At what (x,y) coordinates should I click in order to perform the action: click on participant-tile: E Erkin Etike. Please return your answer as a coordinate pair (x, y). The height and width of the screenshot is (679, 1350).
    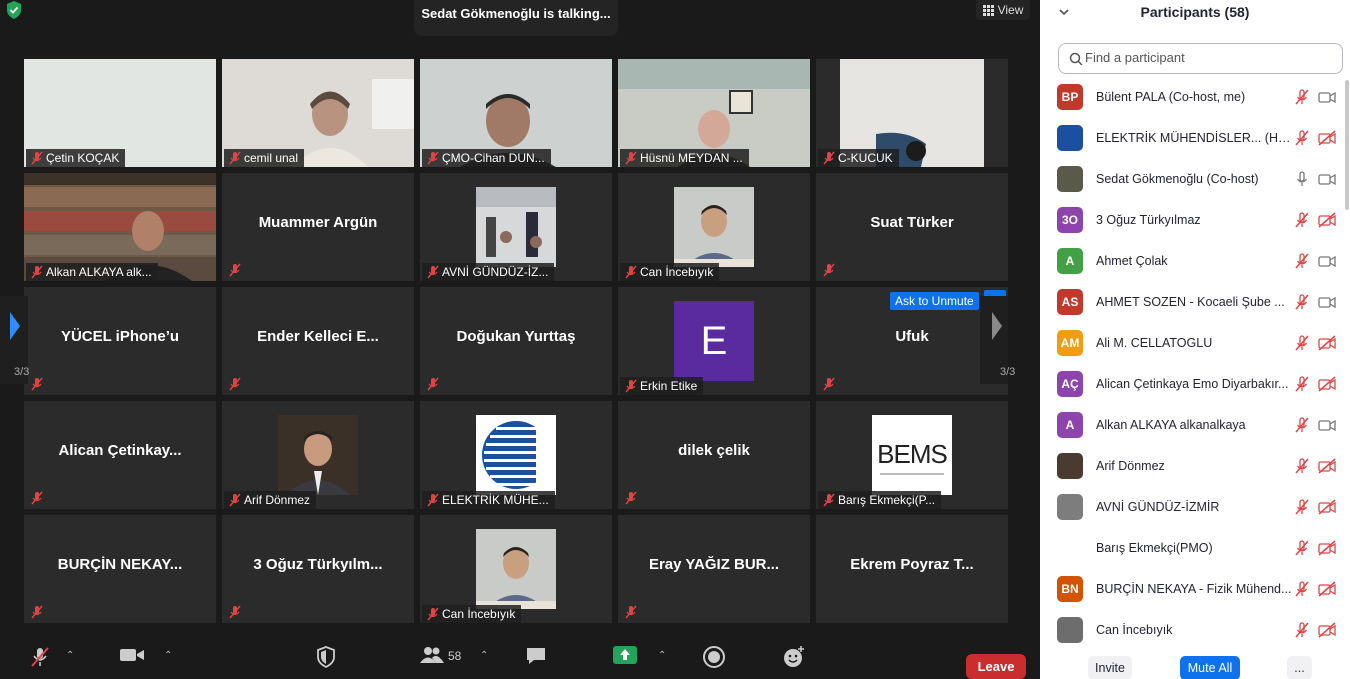
    Looking at the image, I should click on (714, 341).